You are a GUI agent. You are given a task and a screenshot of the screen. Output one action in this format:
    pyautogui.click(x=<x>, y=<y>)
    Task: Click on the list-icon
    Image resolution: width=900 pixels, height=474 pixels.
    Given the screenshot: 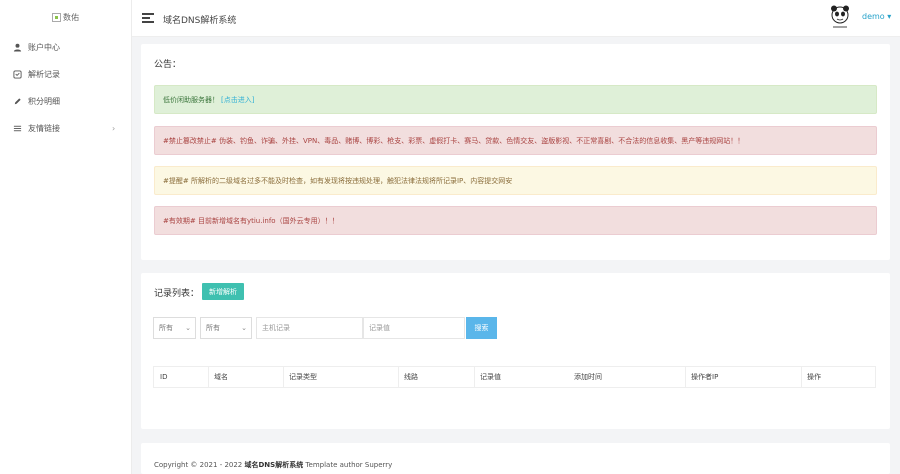 What is the action you would take?
    pyautogui.click(x=17, y=129)
    